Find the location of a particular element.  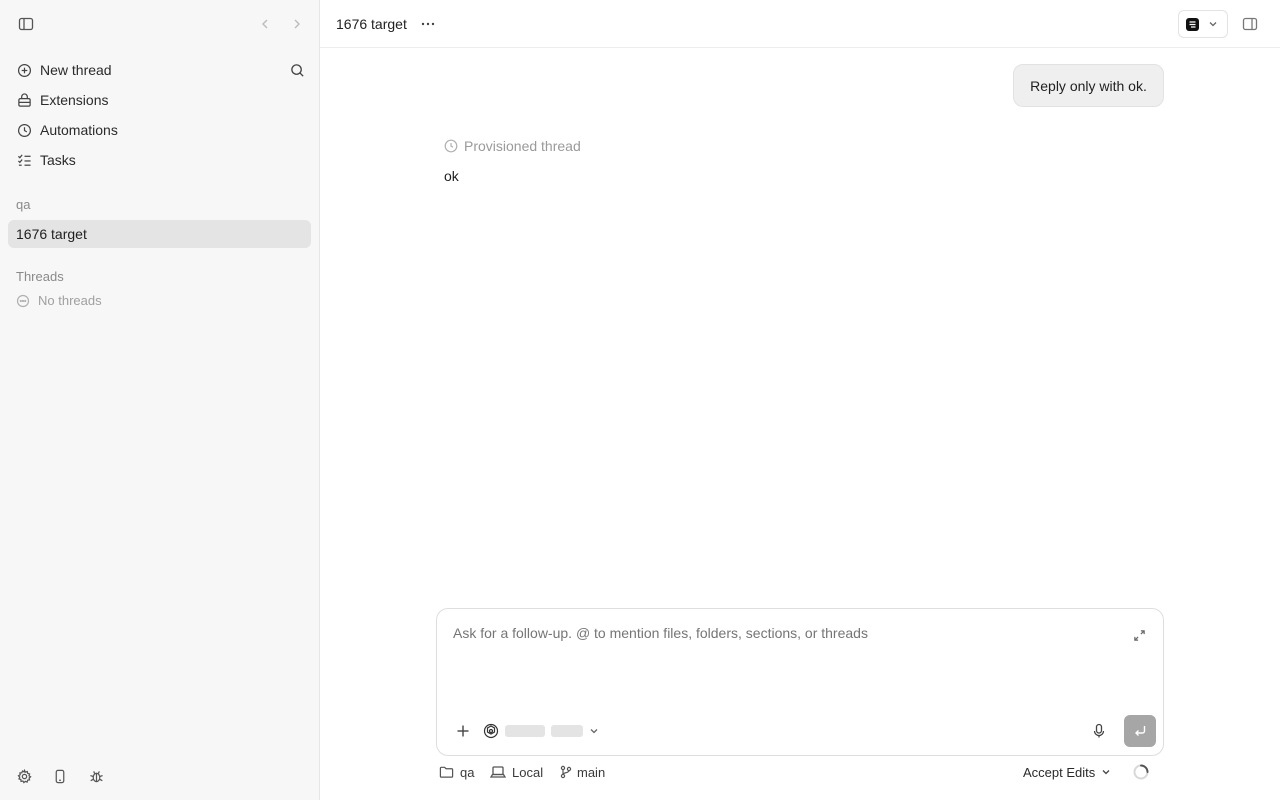

page-title: 1676 target is located at coordinates (371, 24).